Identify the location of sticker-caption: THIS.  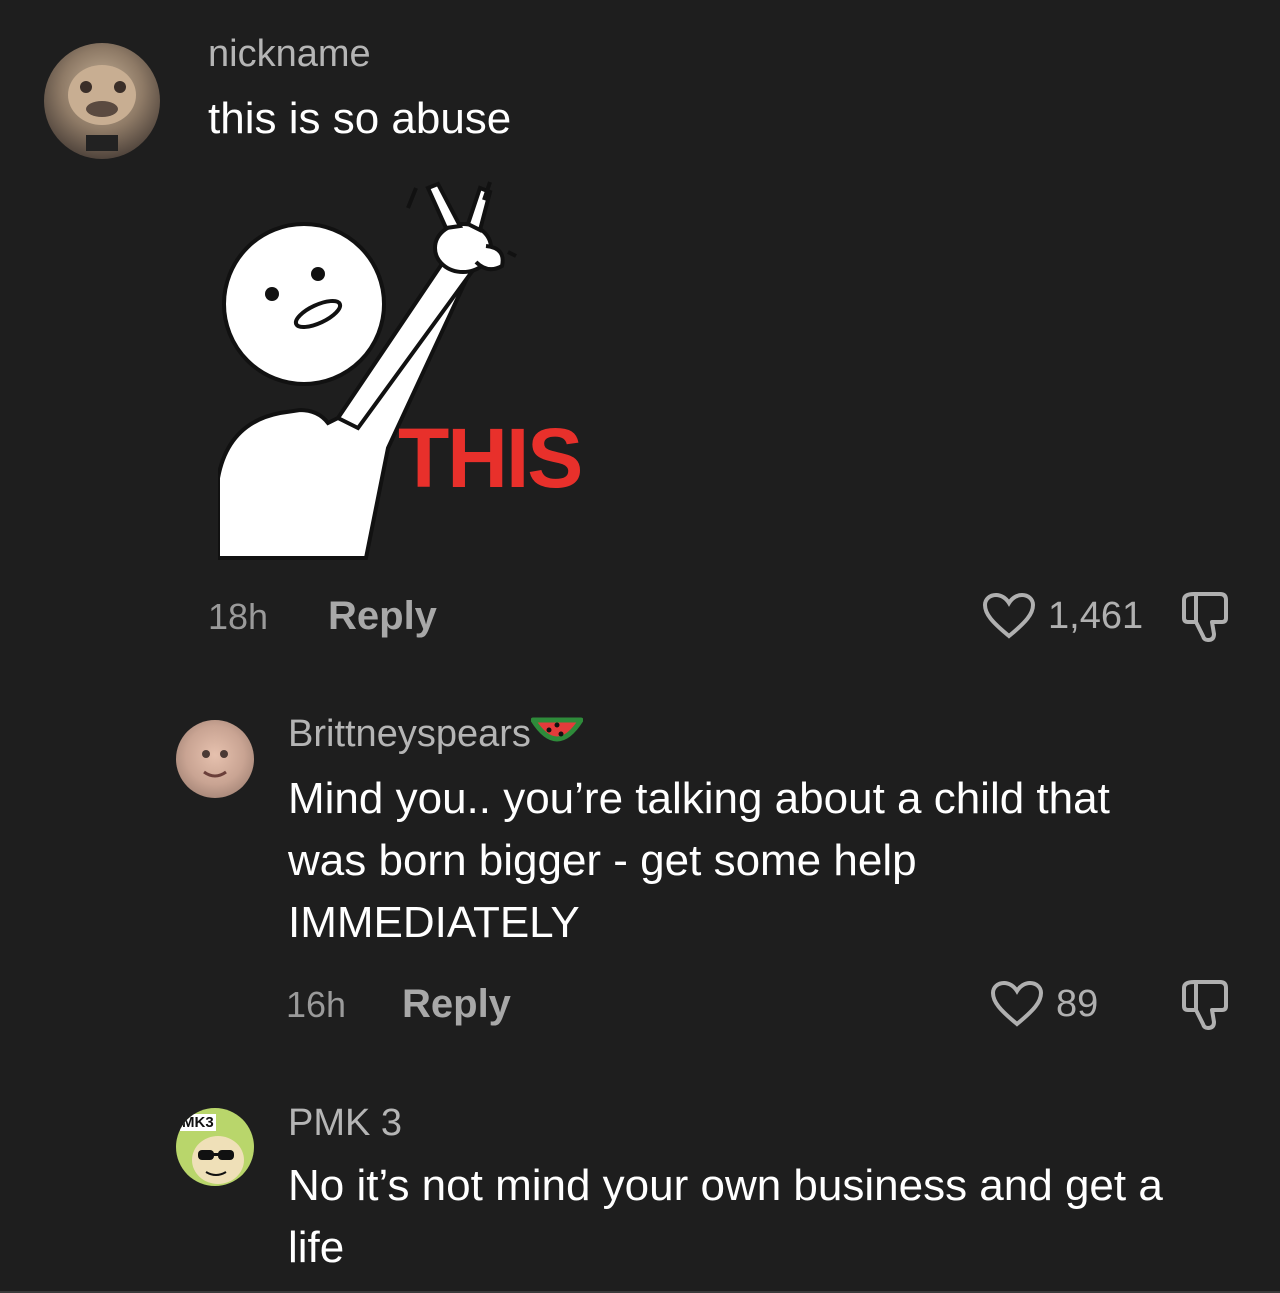
(490, 458).